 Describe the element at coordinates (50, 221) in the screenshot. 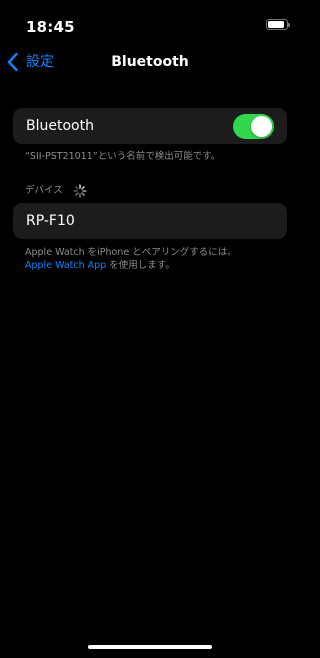

I see `device-name: RP-F10` at that location.